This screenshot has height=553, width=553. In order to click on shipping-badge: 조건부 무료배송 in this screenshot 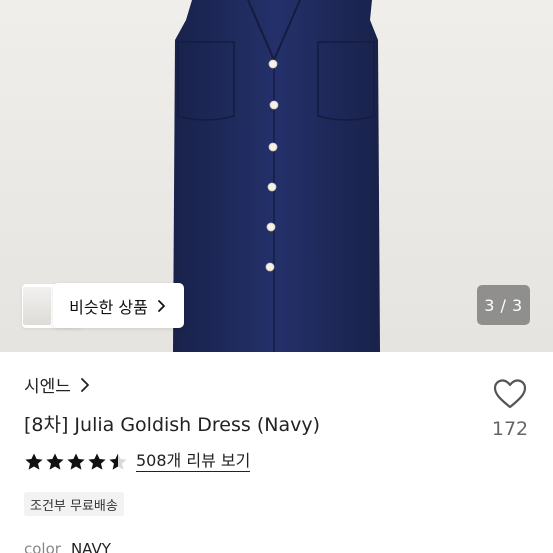, I will do `click(74, 504)`.